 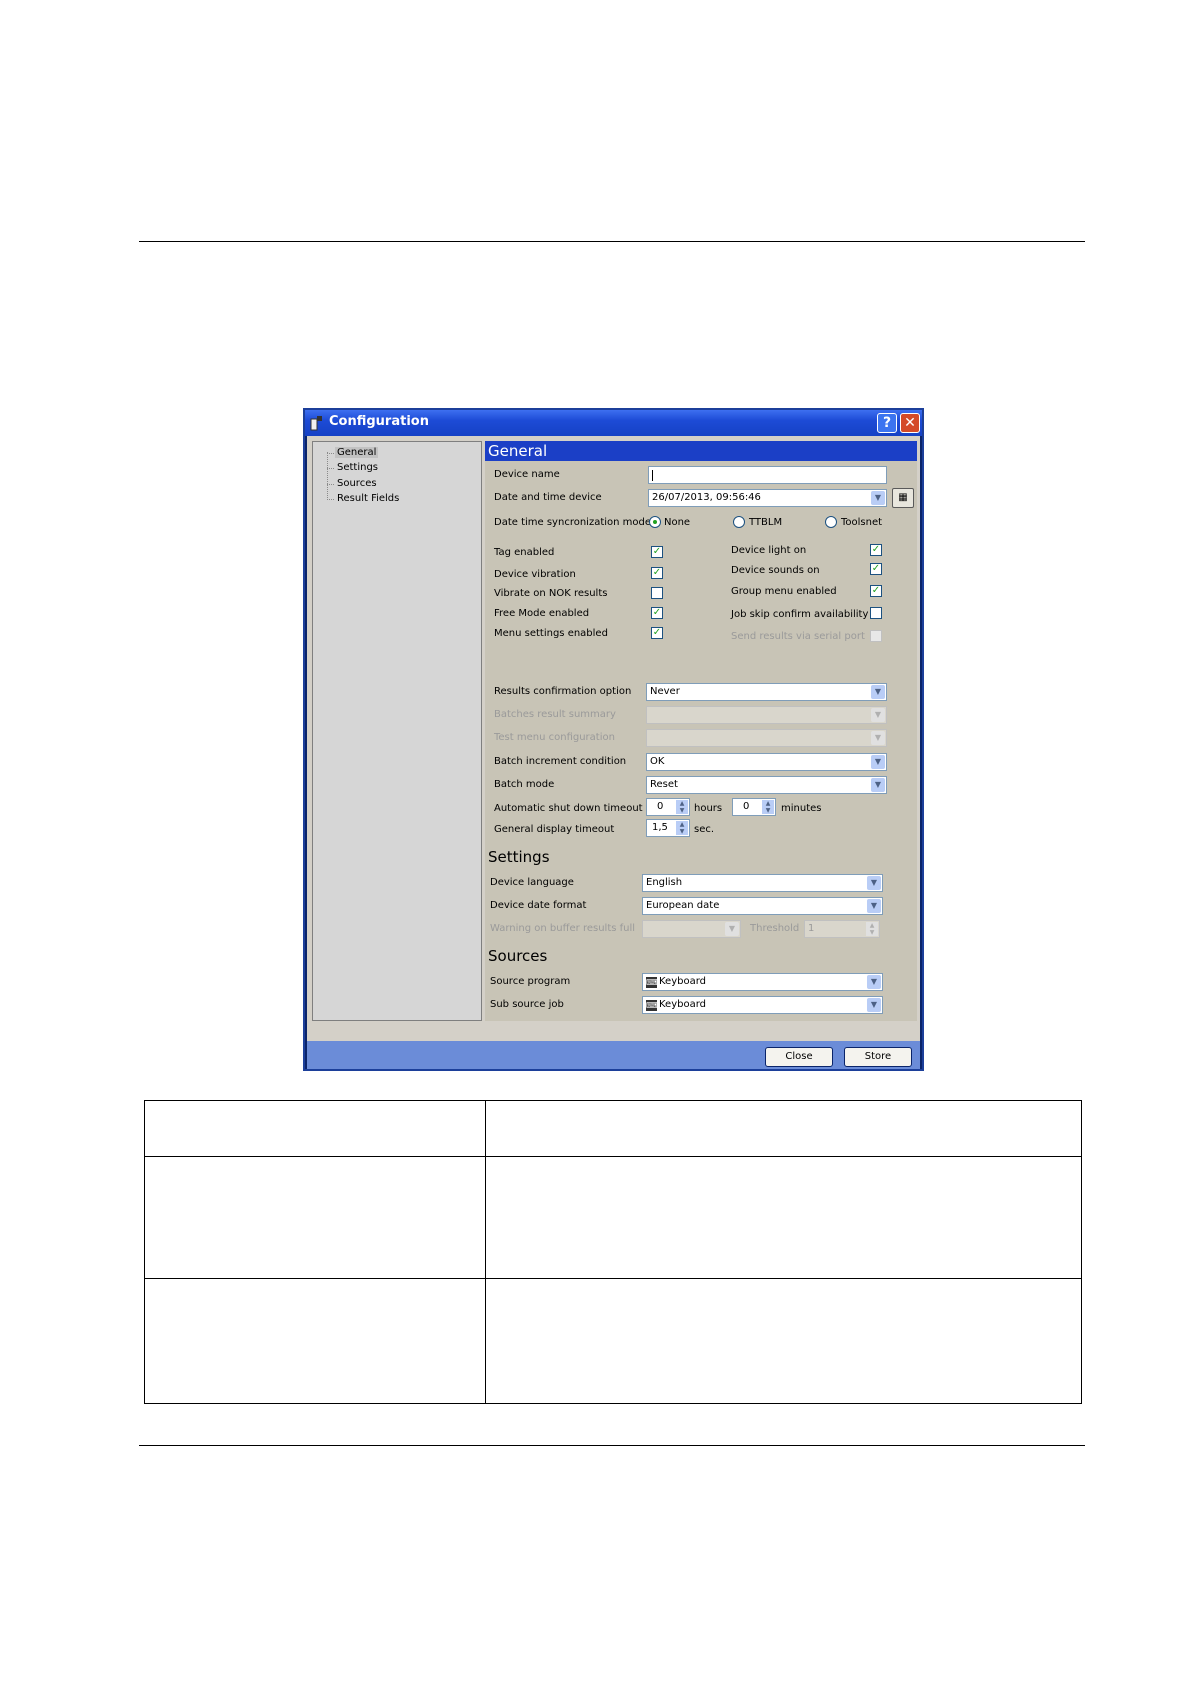 What do you see at coordinates (876, 636) in the screenshot?
I see `send-serial-checkbox` at bounding box center [876, 636].